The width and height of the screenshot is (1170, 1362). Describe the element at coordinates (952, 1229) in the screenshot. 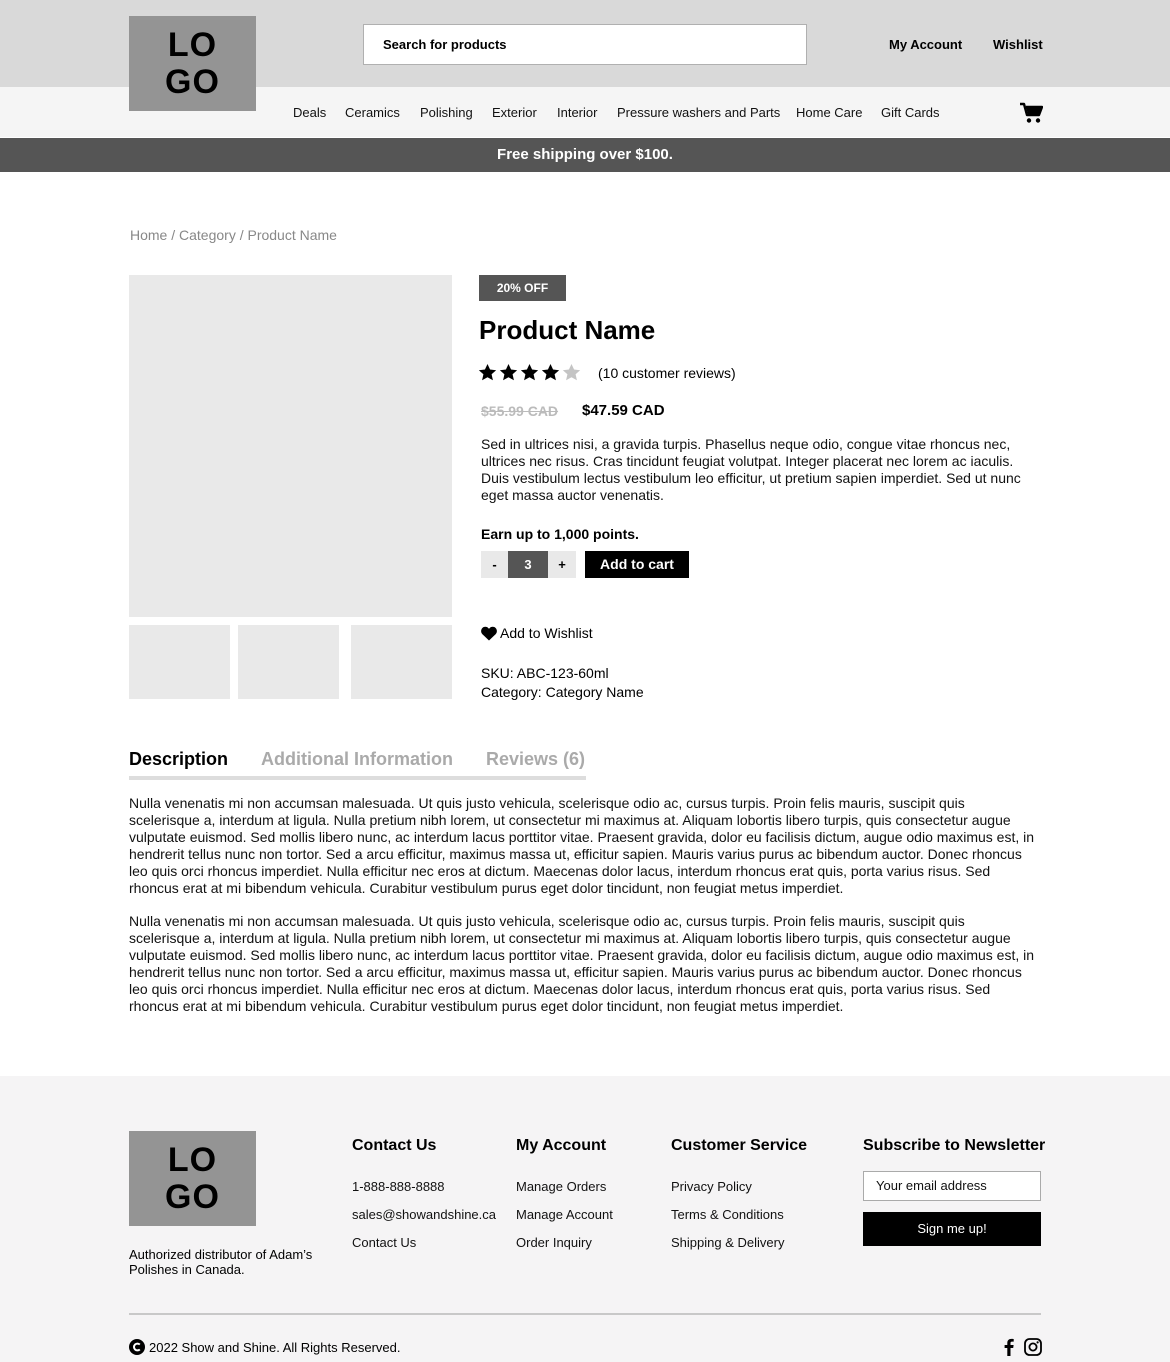

I see `newsletter-signup-button: Sign me up!` at that location.